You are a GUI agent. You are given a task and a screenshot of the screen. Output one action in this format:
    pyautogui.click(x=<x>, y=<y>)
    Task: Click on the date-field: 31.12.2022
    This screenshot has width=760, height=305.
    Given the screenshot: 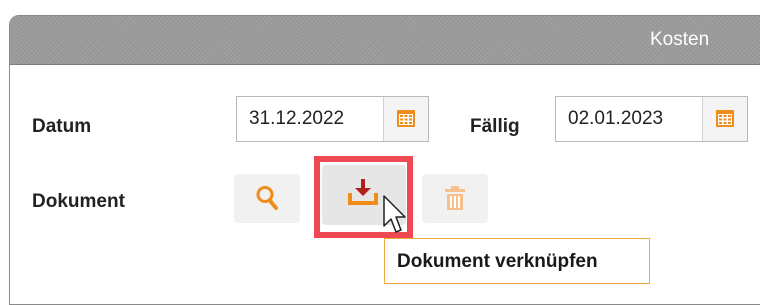 What is the action you would take?
    pyautogui.click(x=332, y=119)
    